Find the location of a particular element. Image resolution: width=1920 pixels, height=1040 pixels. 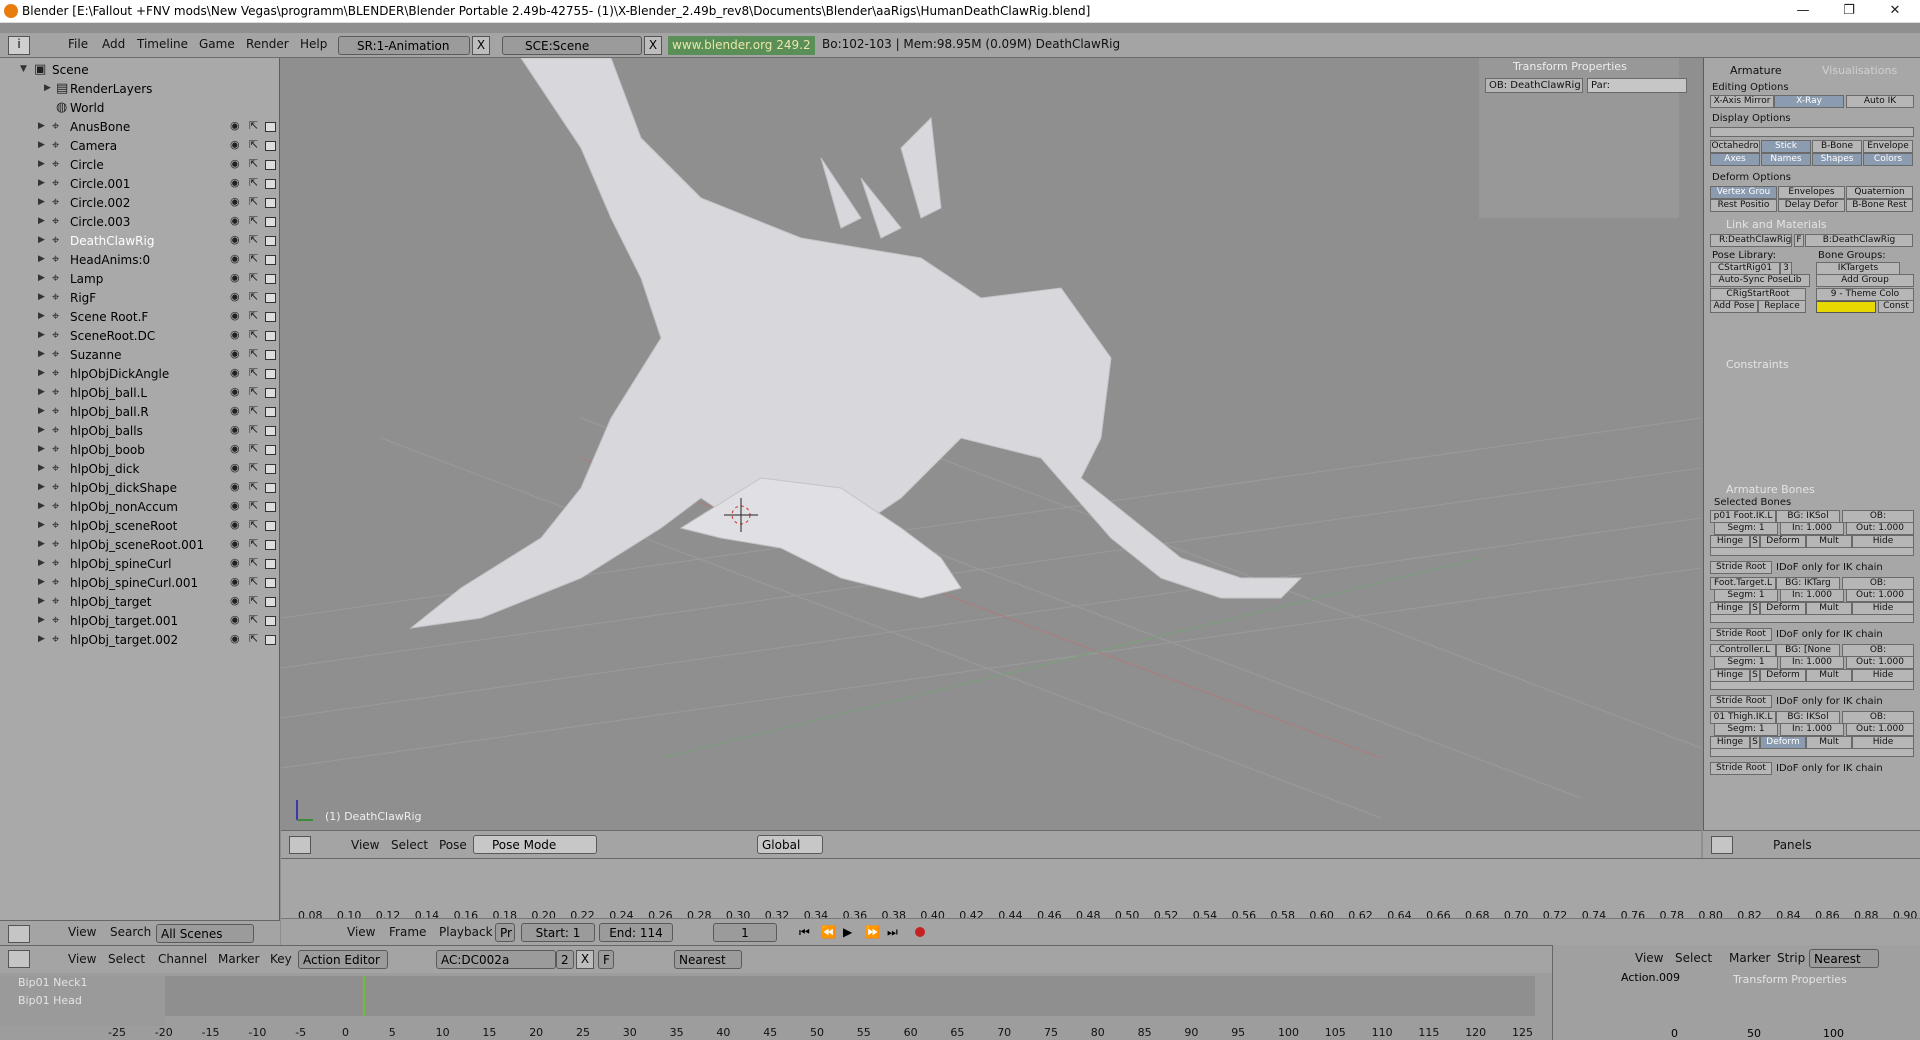

outliner-object-row: ▶ ⌖ Circle.002 ◉ ⇱ is located at coordinates (140, 202).